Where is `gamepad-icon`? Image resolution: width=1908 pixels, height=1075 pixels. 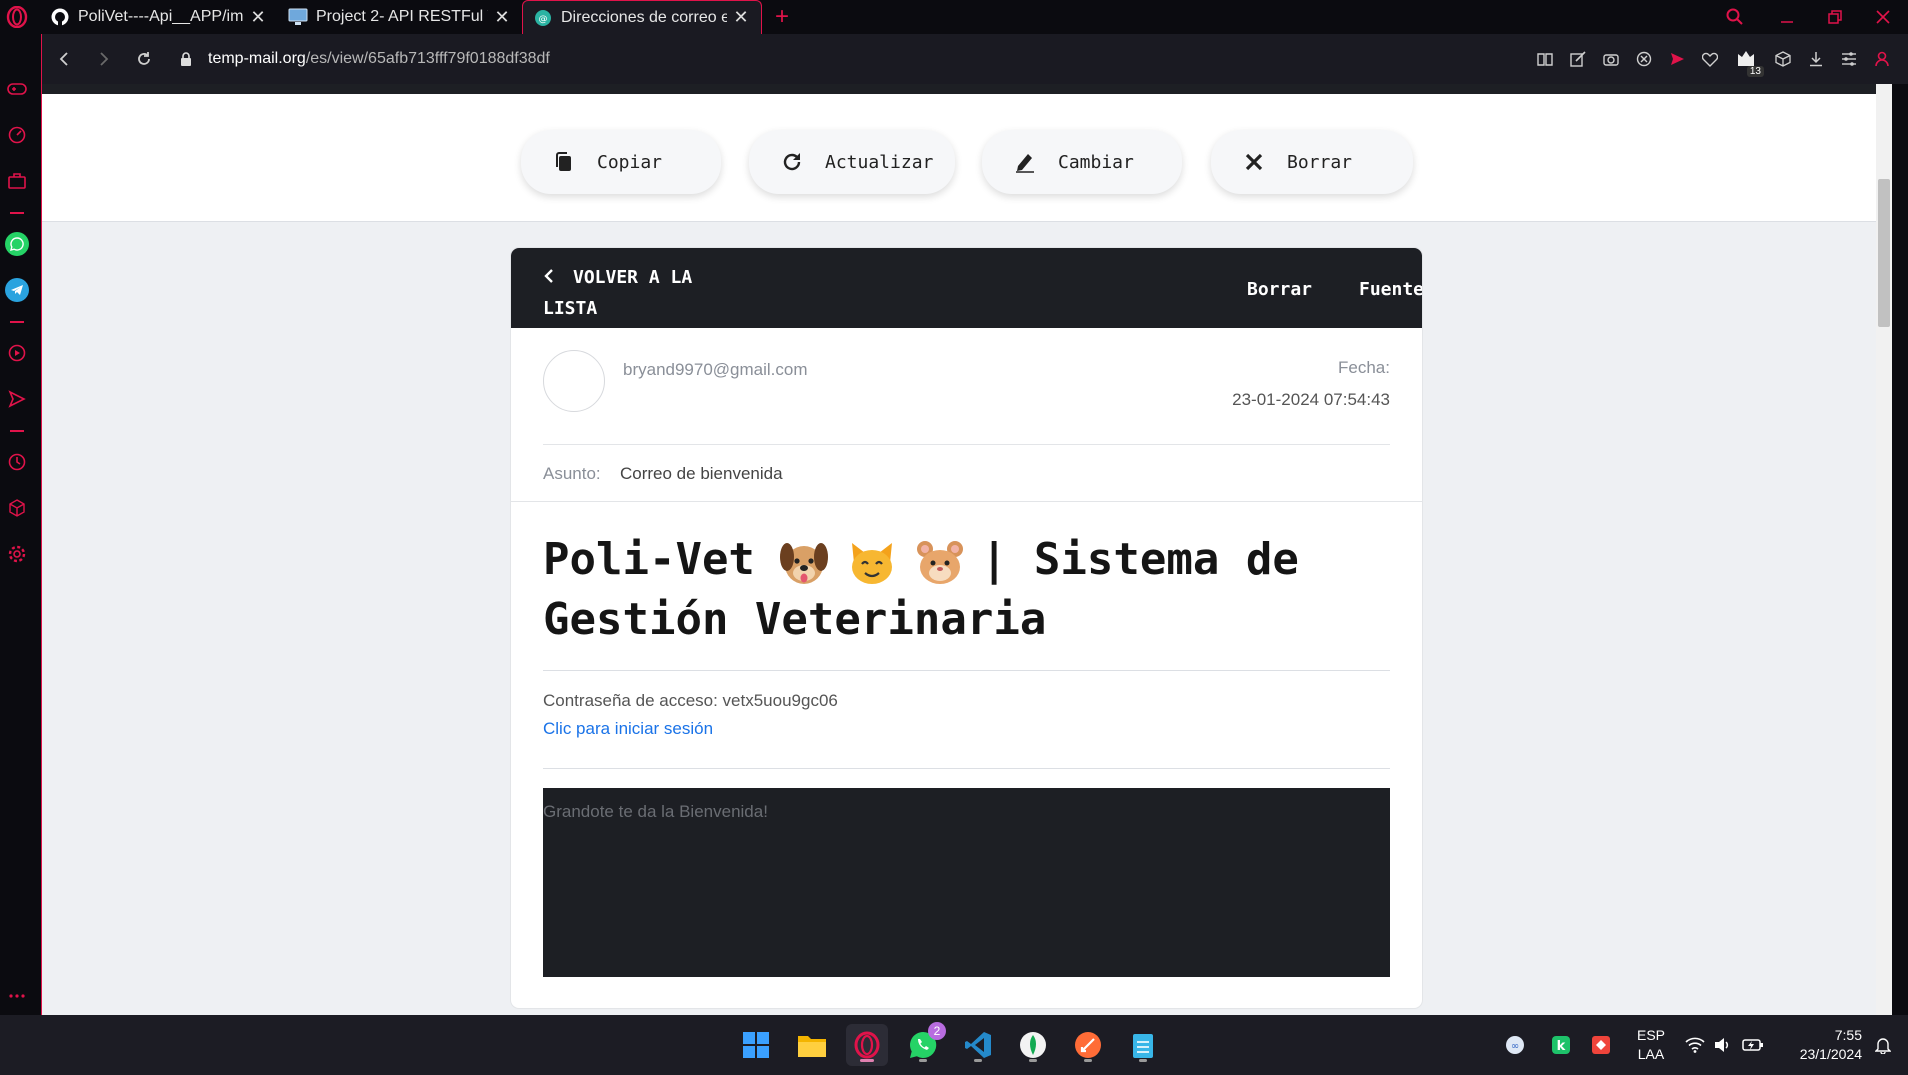
gamepad-icon is located at coordinates (17, 89).